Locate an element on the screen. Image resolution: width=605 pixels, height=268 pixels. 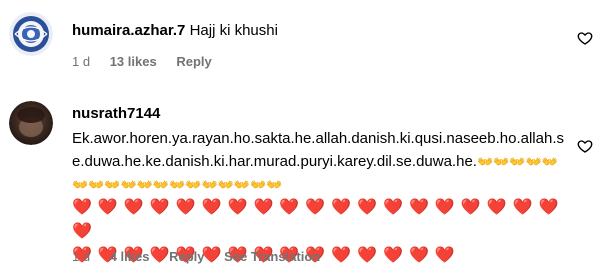
username: nusrath7144 is located at coordinates (116, 113).